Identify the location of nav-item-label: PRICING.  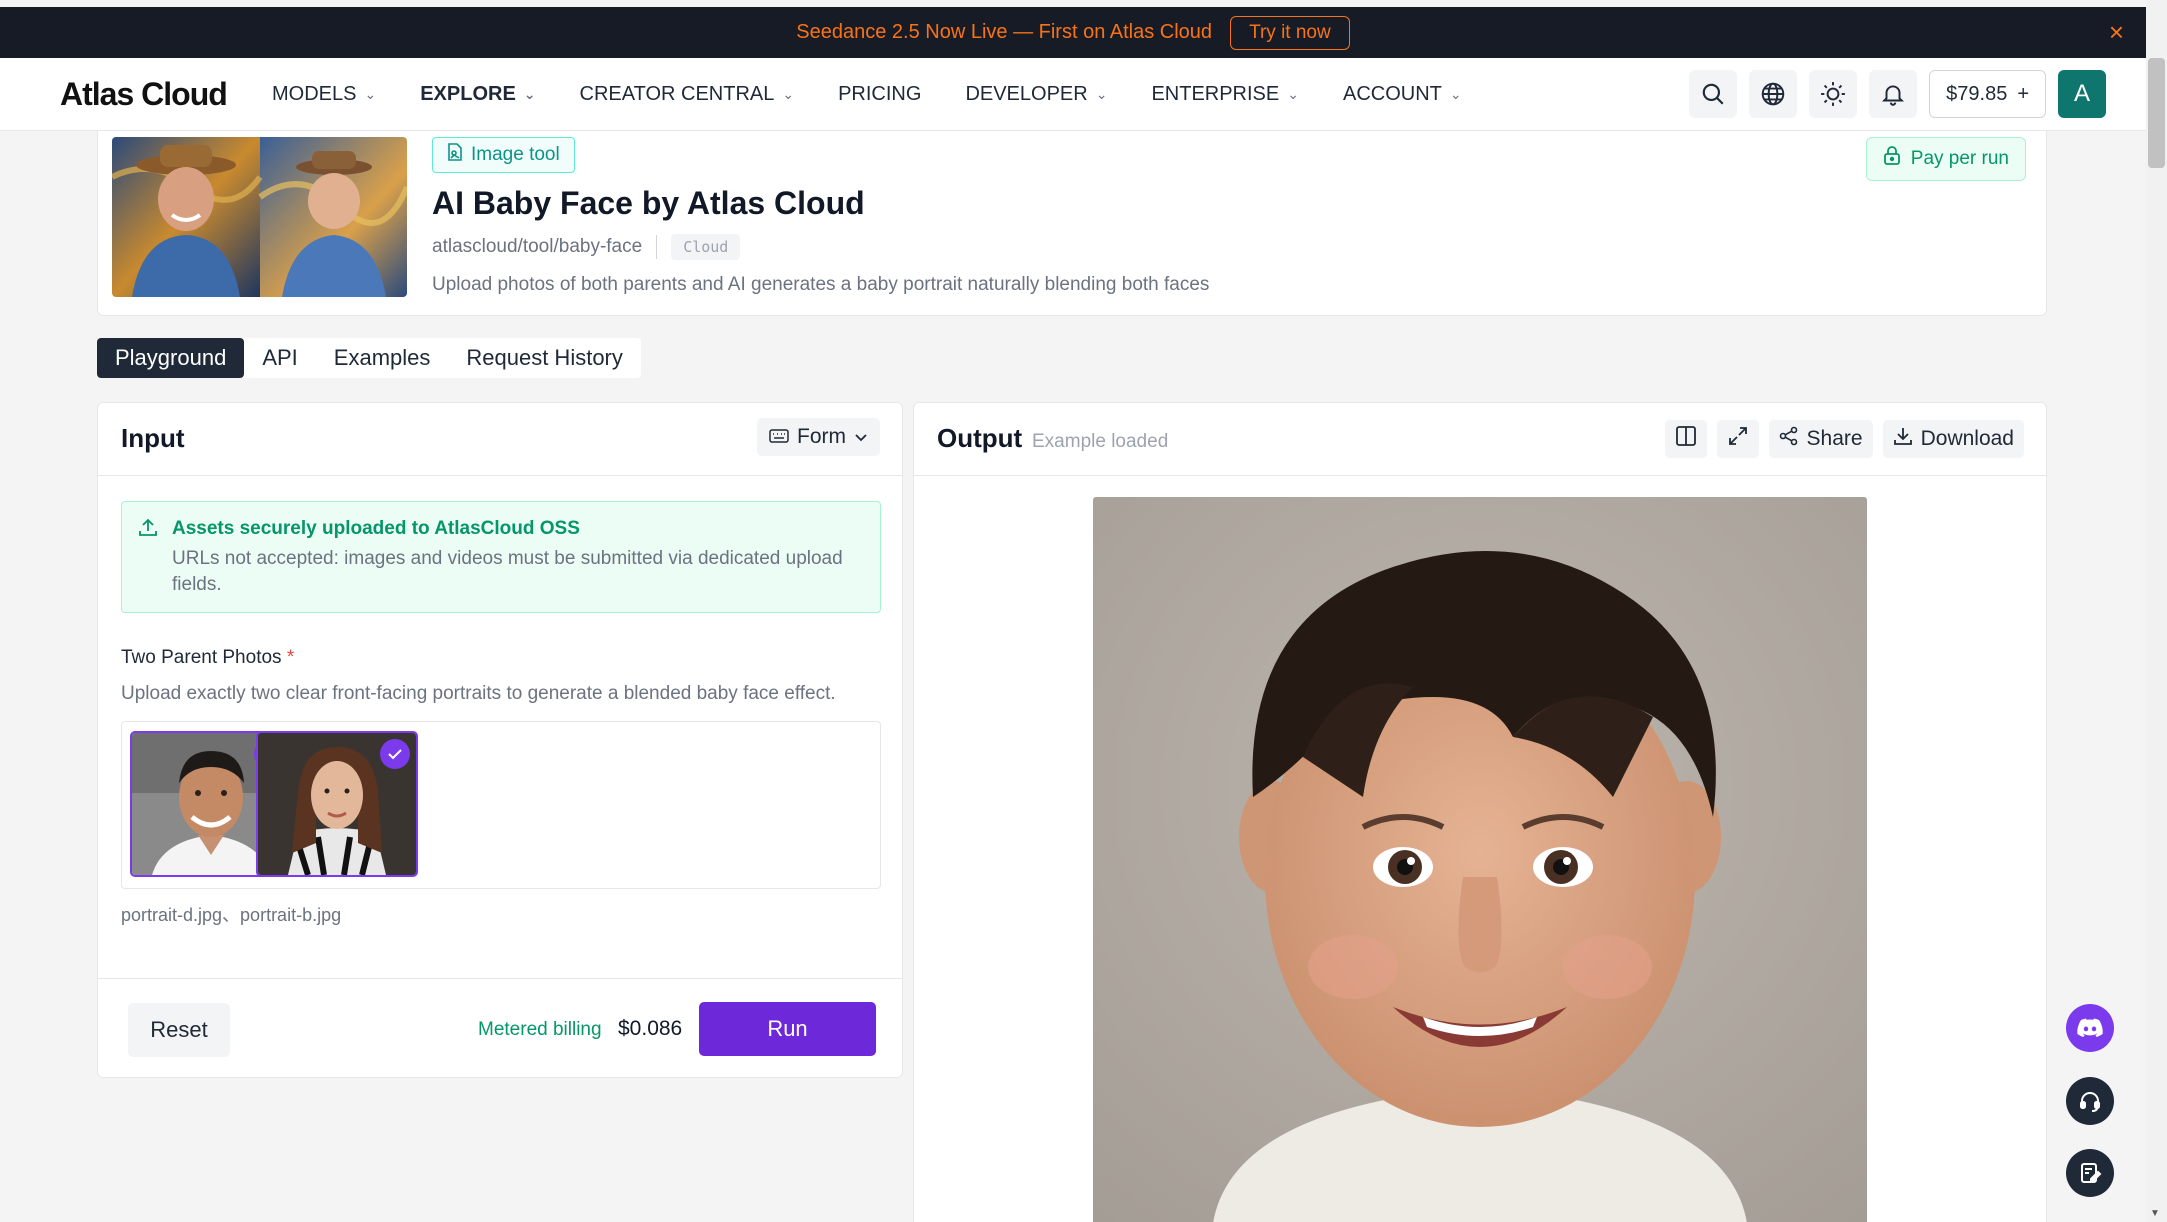
(880, 94).